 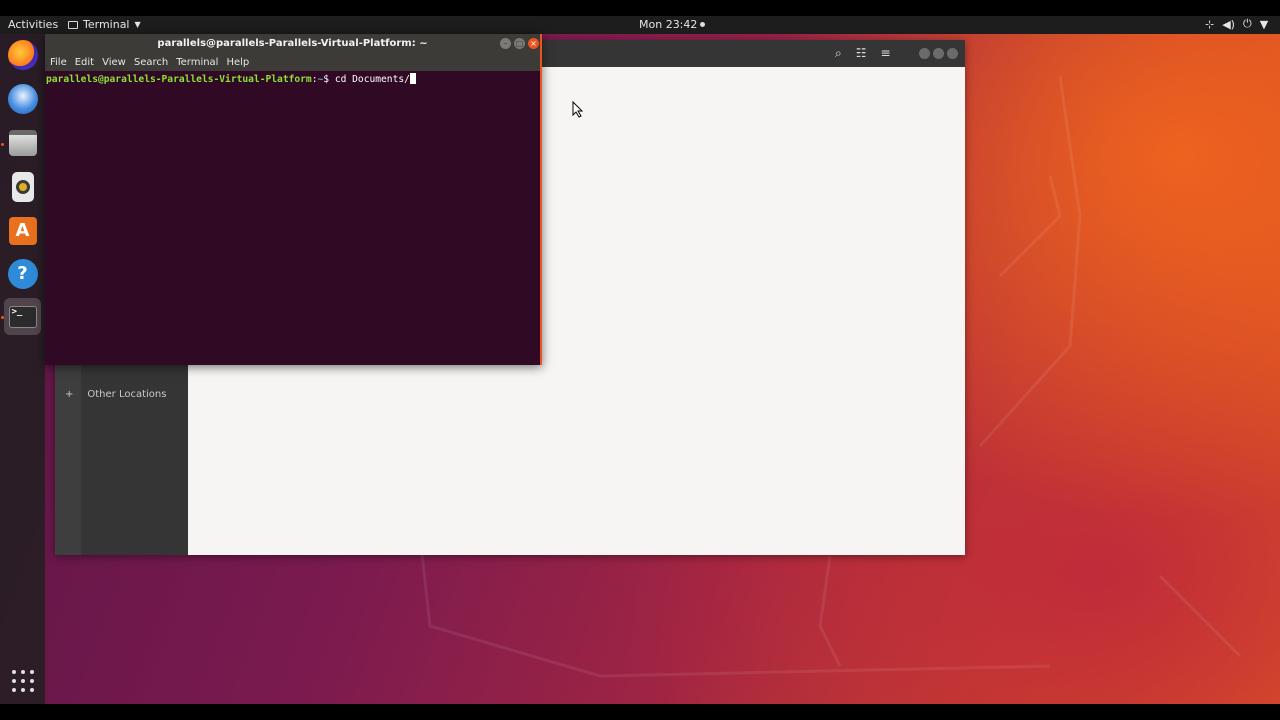 What do you see at coordinates (668, 24) in the screenshot?
I see `clock-label: Mon 23:42` at bounding box center [668, 24].